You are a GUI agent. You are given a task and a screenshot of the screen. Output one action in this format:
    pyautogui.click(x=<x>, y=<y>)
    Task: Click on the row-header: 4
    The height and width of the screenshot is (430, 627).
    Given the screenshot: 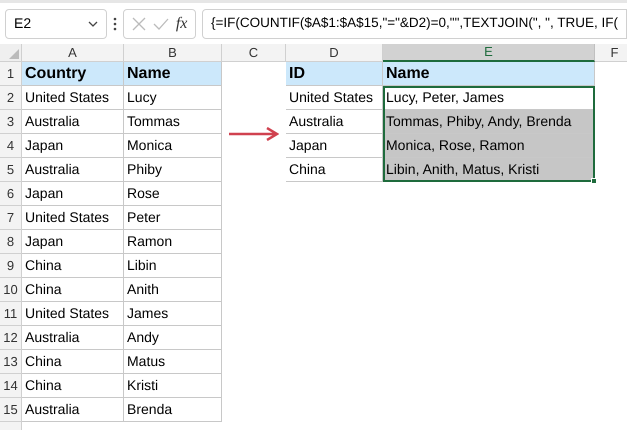 What is the action you would take?
    pyautogui.click(x=11, y=146)
    